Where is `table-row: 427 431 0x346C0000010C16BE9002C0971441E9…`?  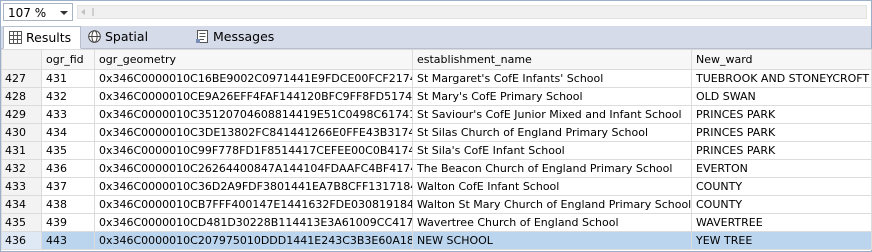
table-row: 427 431 0x346C0000010C16BE9002C0971441E9… is located at coordinates (436, 78).